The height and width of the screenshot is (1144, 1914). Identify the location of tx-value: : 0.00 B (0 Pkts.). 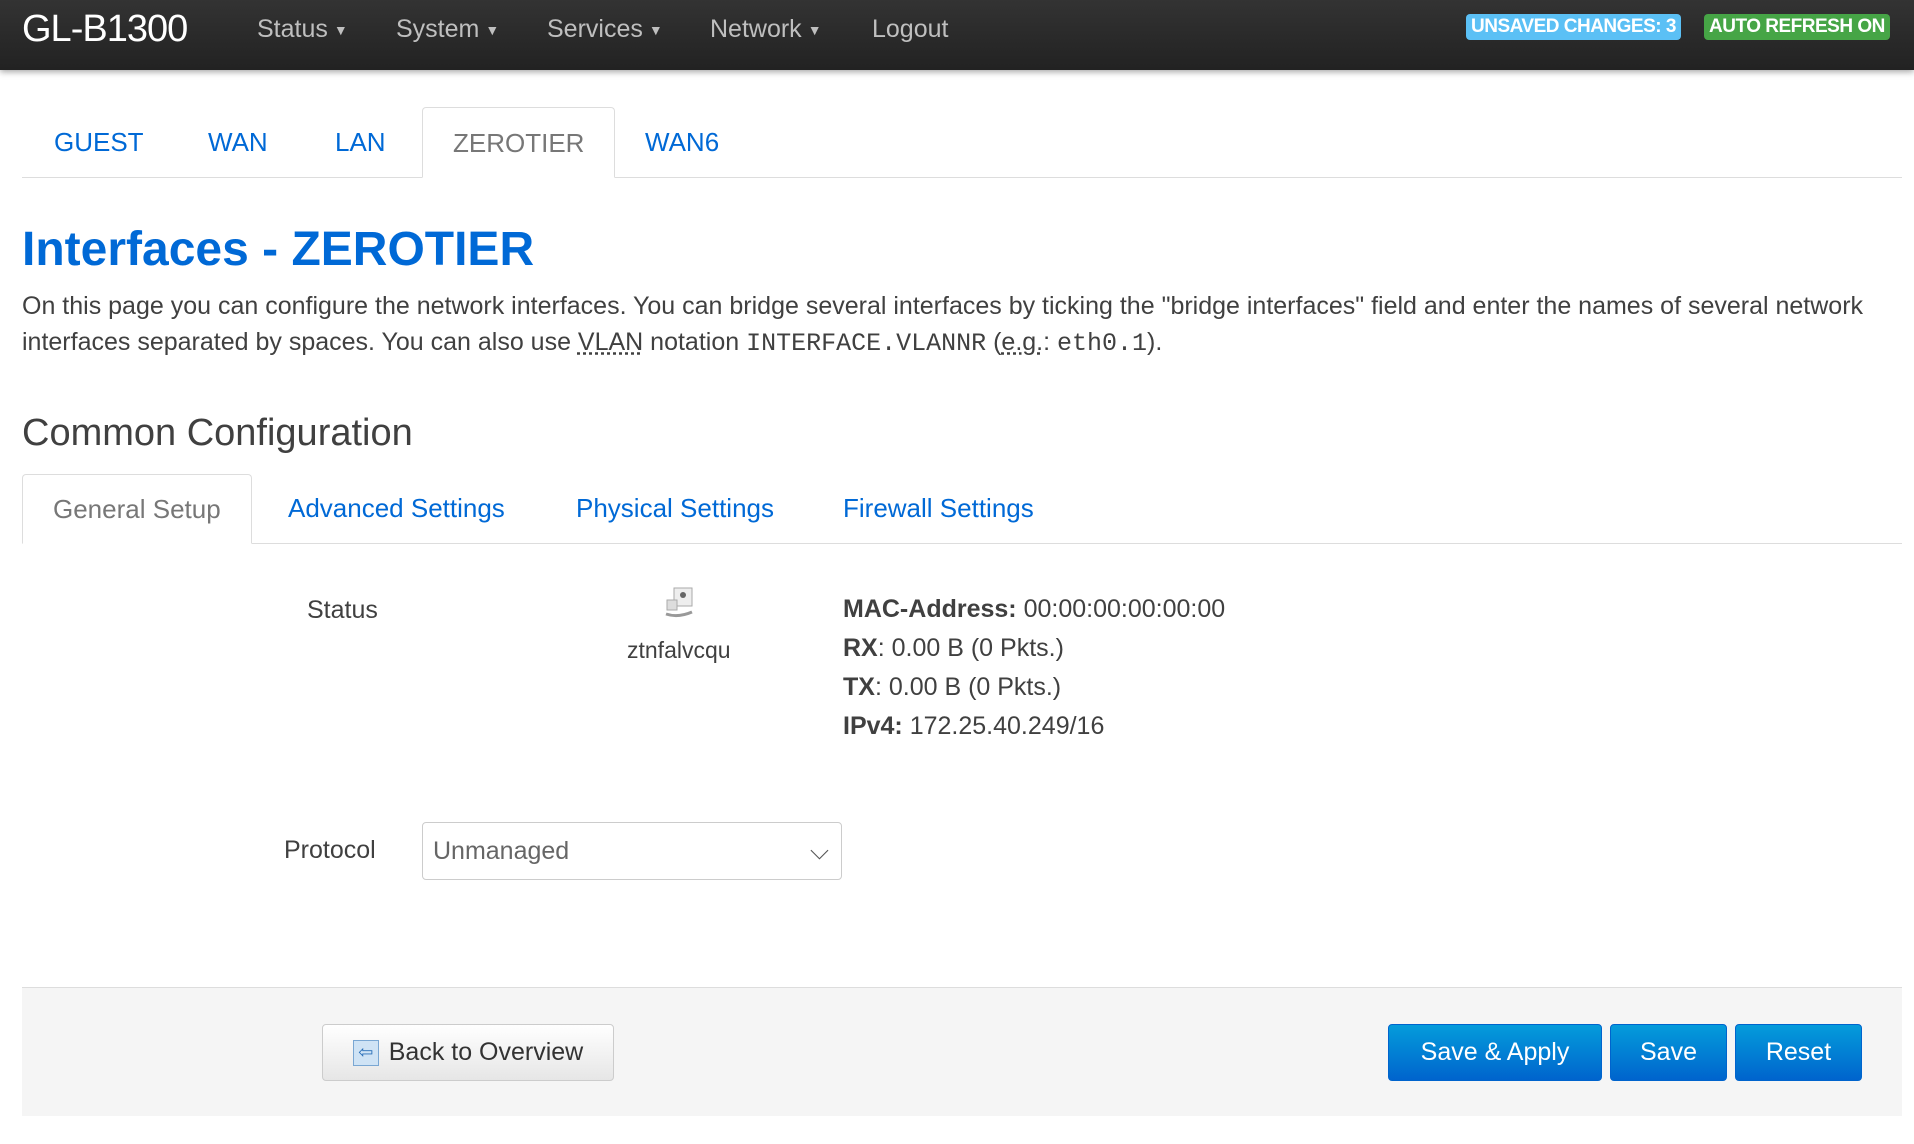
(968, 687).